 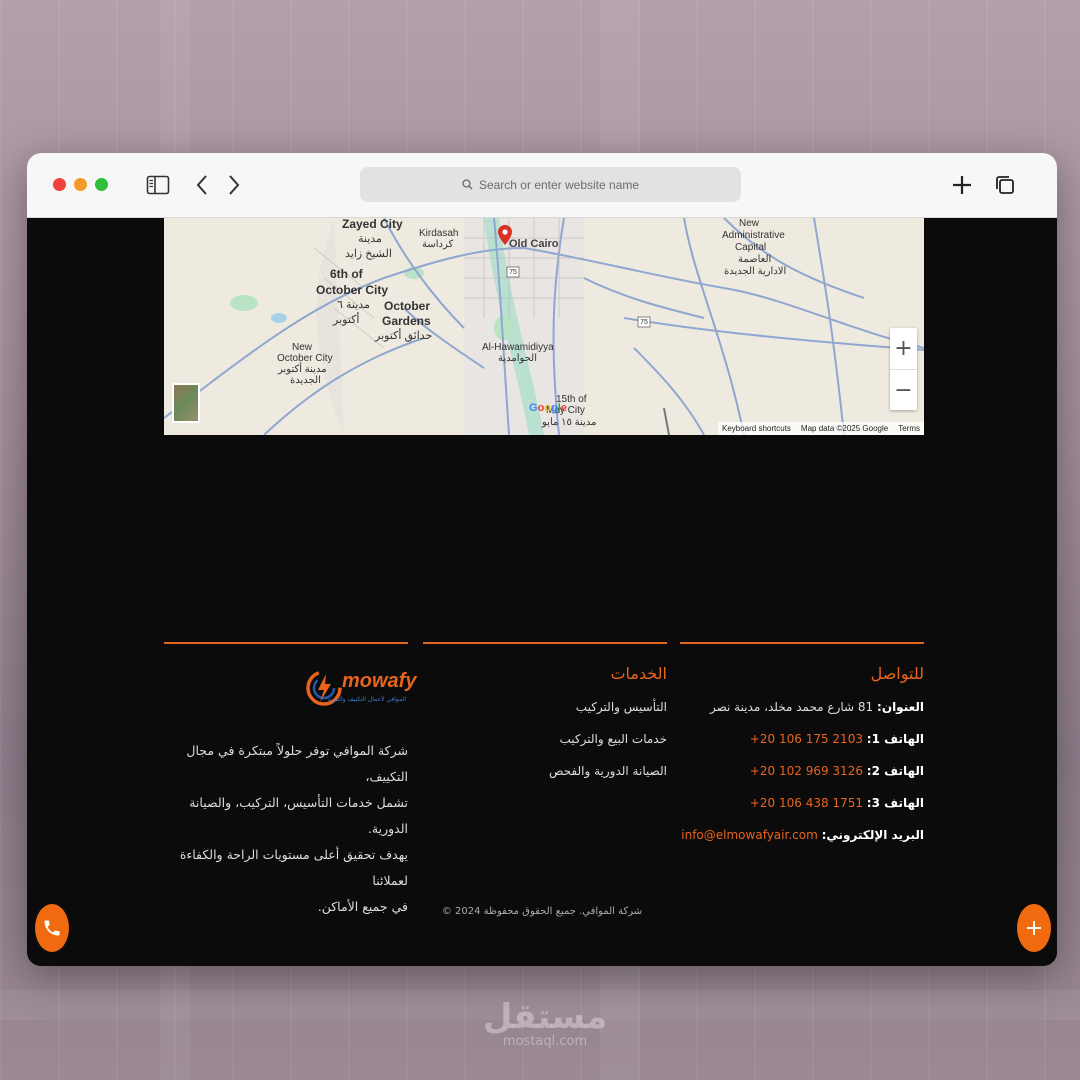 I want to click on back-icon, so click(x=202, y=185).